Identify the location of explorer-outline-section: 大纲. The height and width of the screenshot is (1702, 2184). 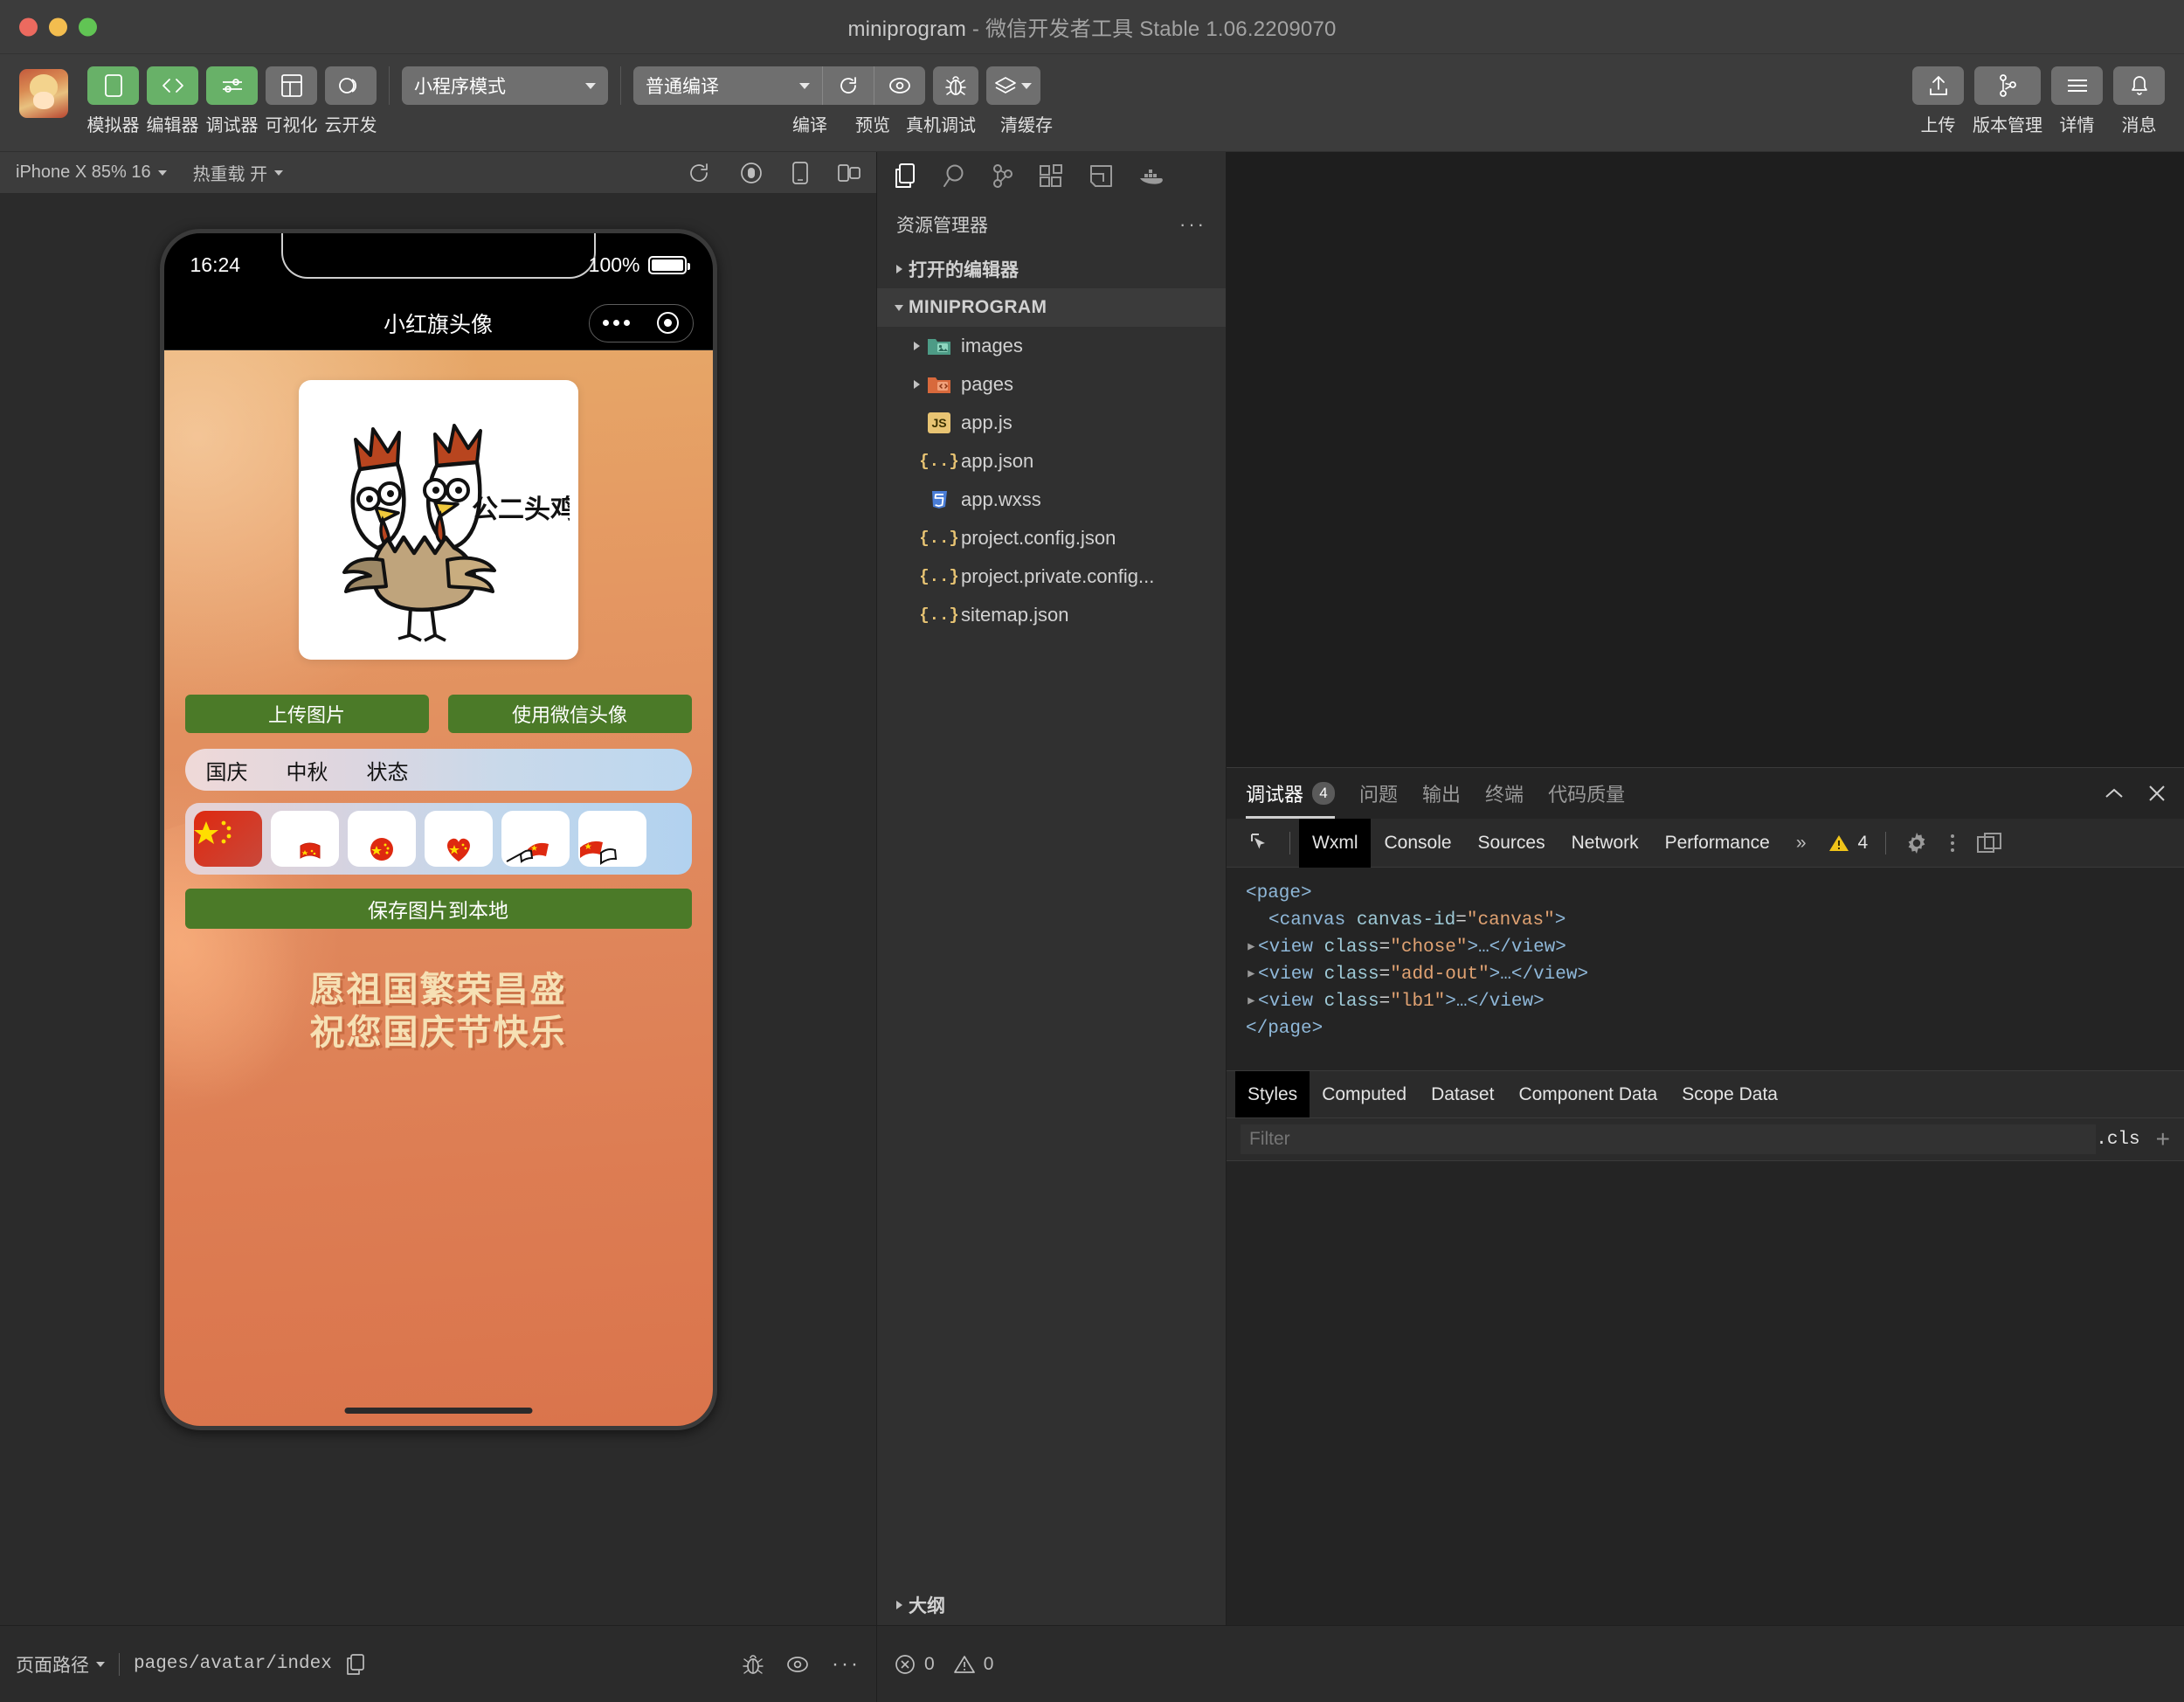
(1051, 1605).